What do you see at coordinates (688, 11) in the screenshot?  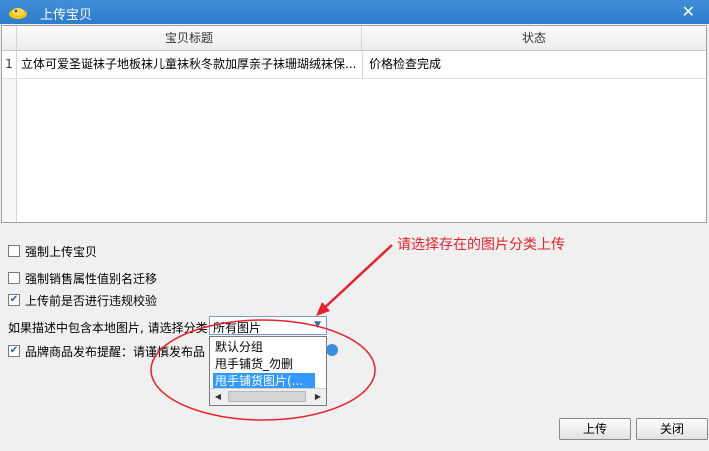 I see `close-icon: ✕` at bounding box center [688, 11].